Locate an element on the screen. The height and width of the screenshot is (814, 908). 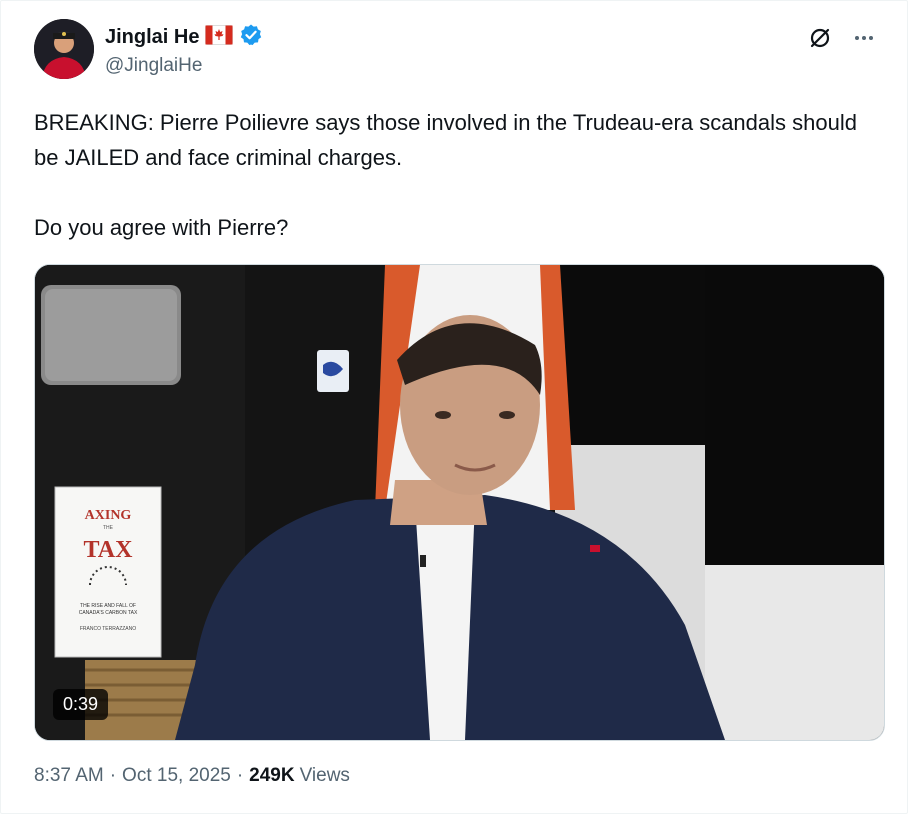
avatar is located at coordinates (64, 49).